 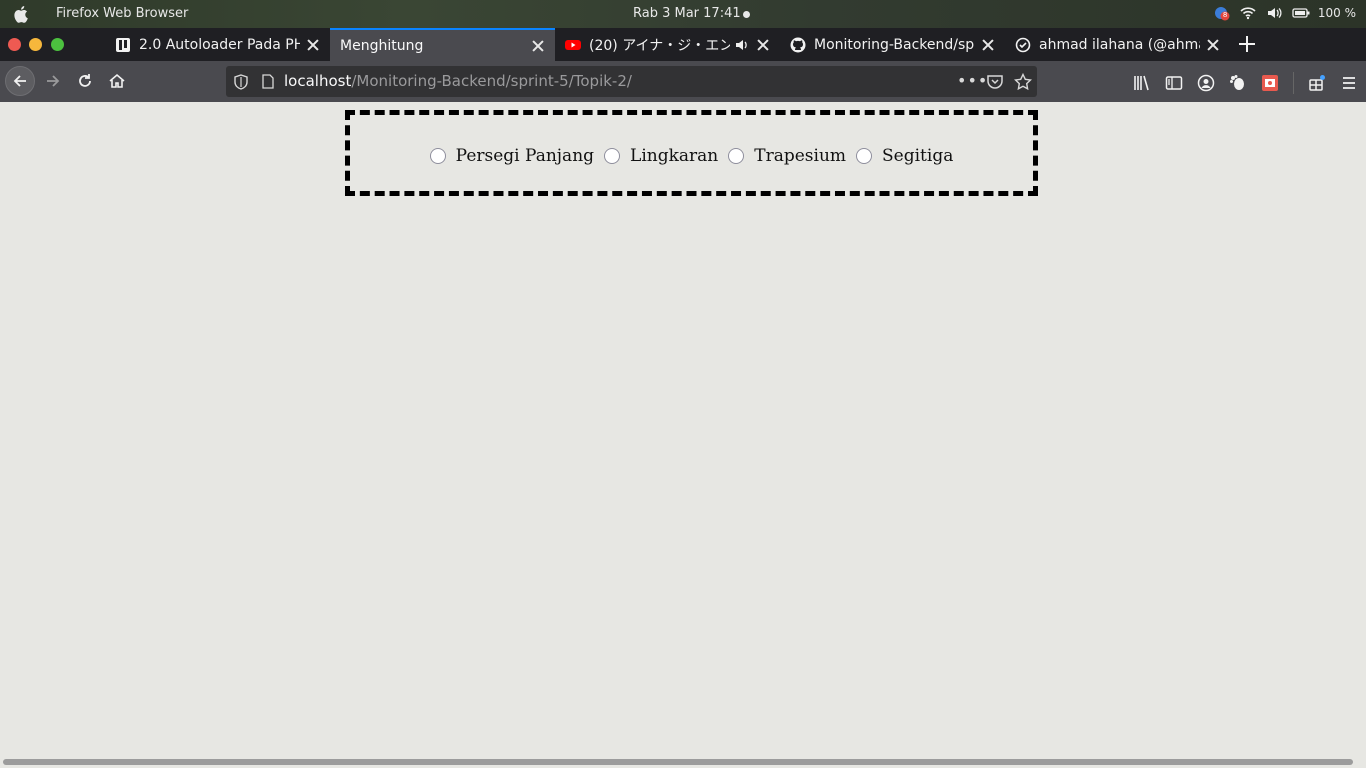 What do you see at coordinates (742, 45) in the screenshot?
I see `speaker-icon` at bounding box center [742, 45].